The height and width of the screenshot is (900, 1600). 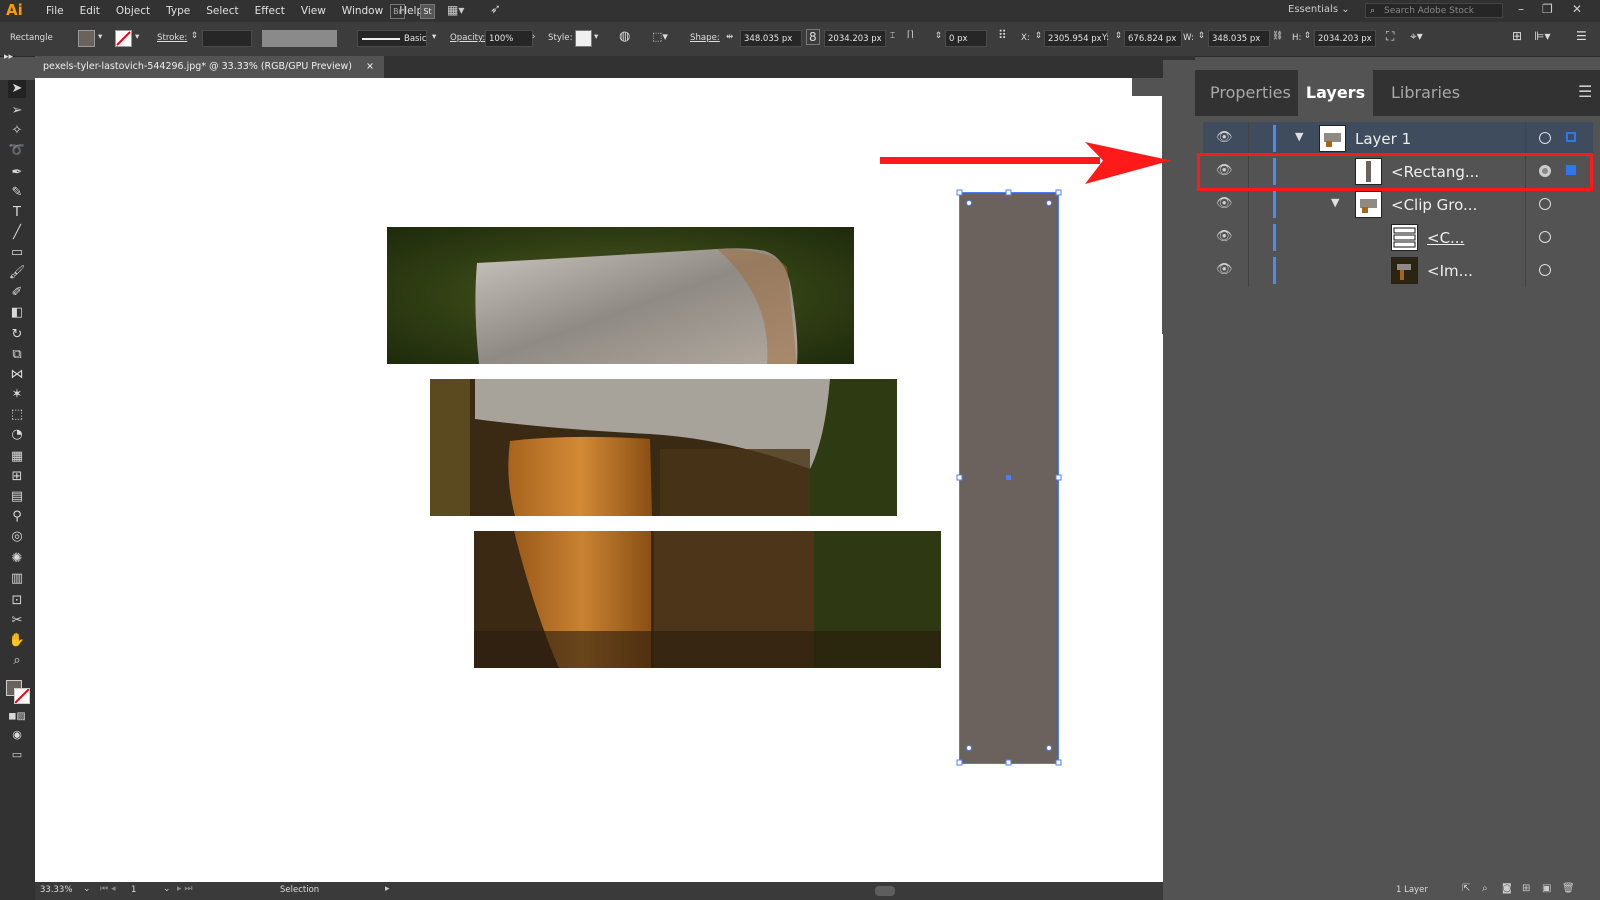 I want to click on eyedropper-icon: ⚲, so click(x=17, y=517).